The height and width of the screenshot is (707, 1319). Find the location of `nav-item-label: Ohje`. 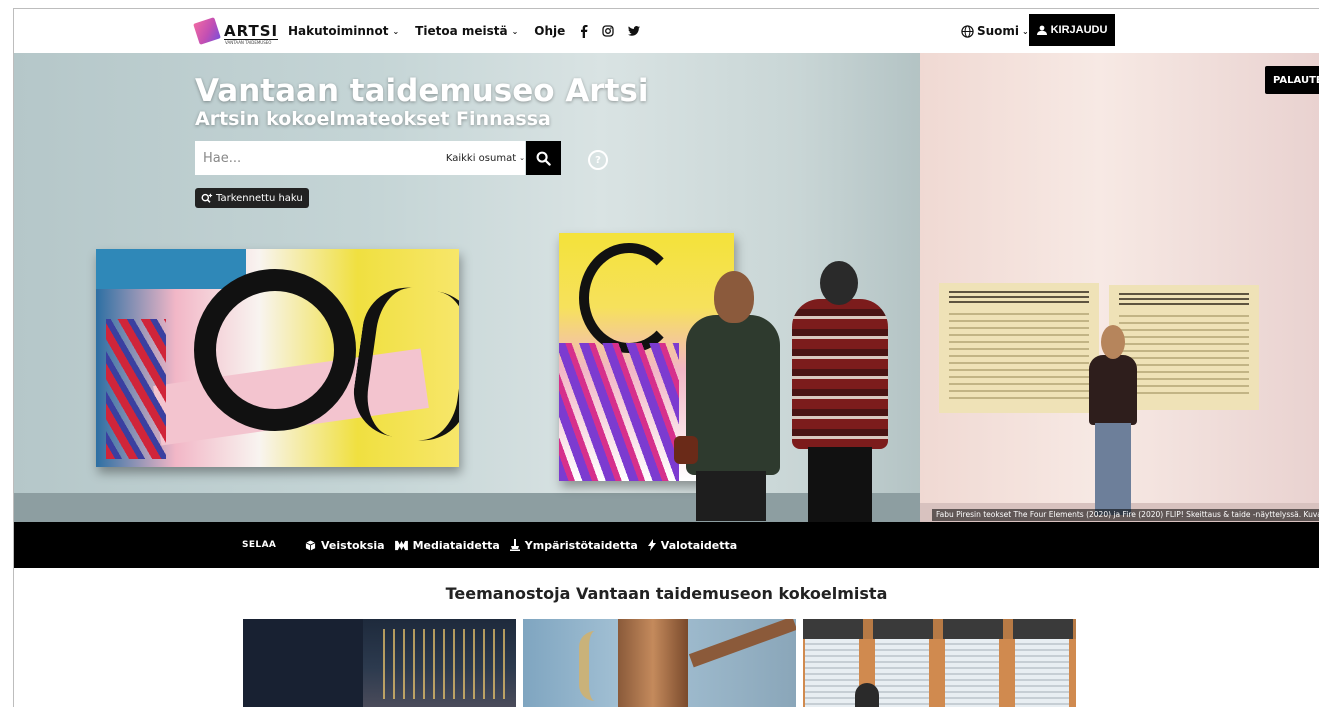

nav-item-label: Ohje is located at coordinates (550, 31).